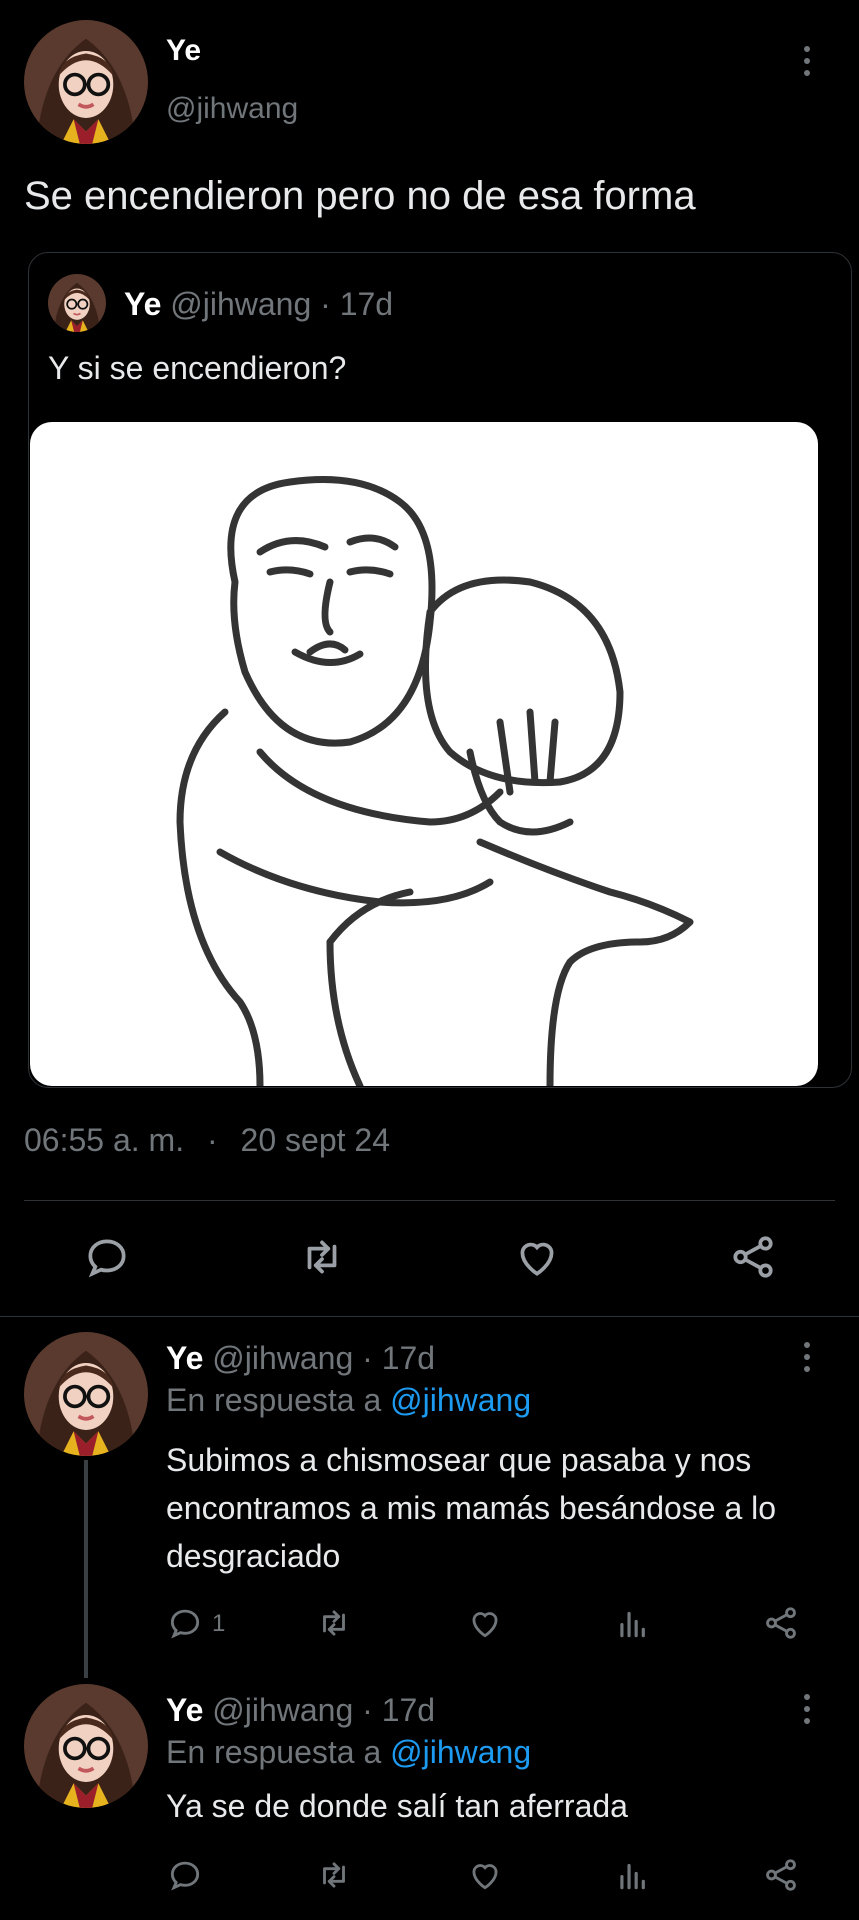 The image size is (859, 1920). I want to click on reply1-avatar, so click(86, 1394).